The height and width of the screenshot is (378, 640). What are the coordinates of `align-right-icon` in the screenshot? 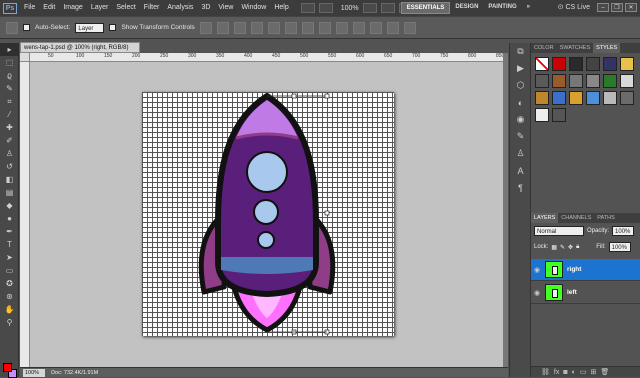 It's located at (290, 27).